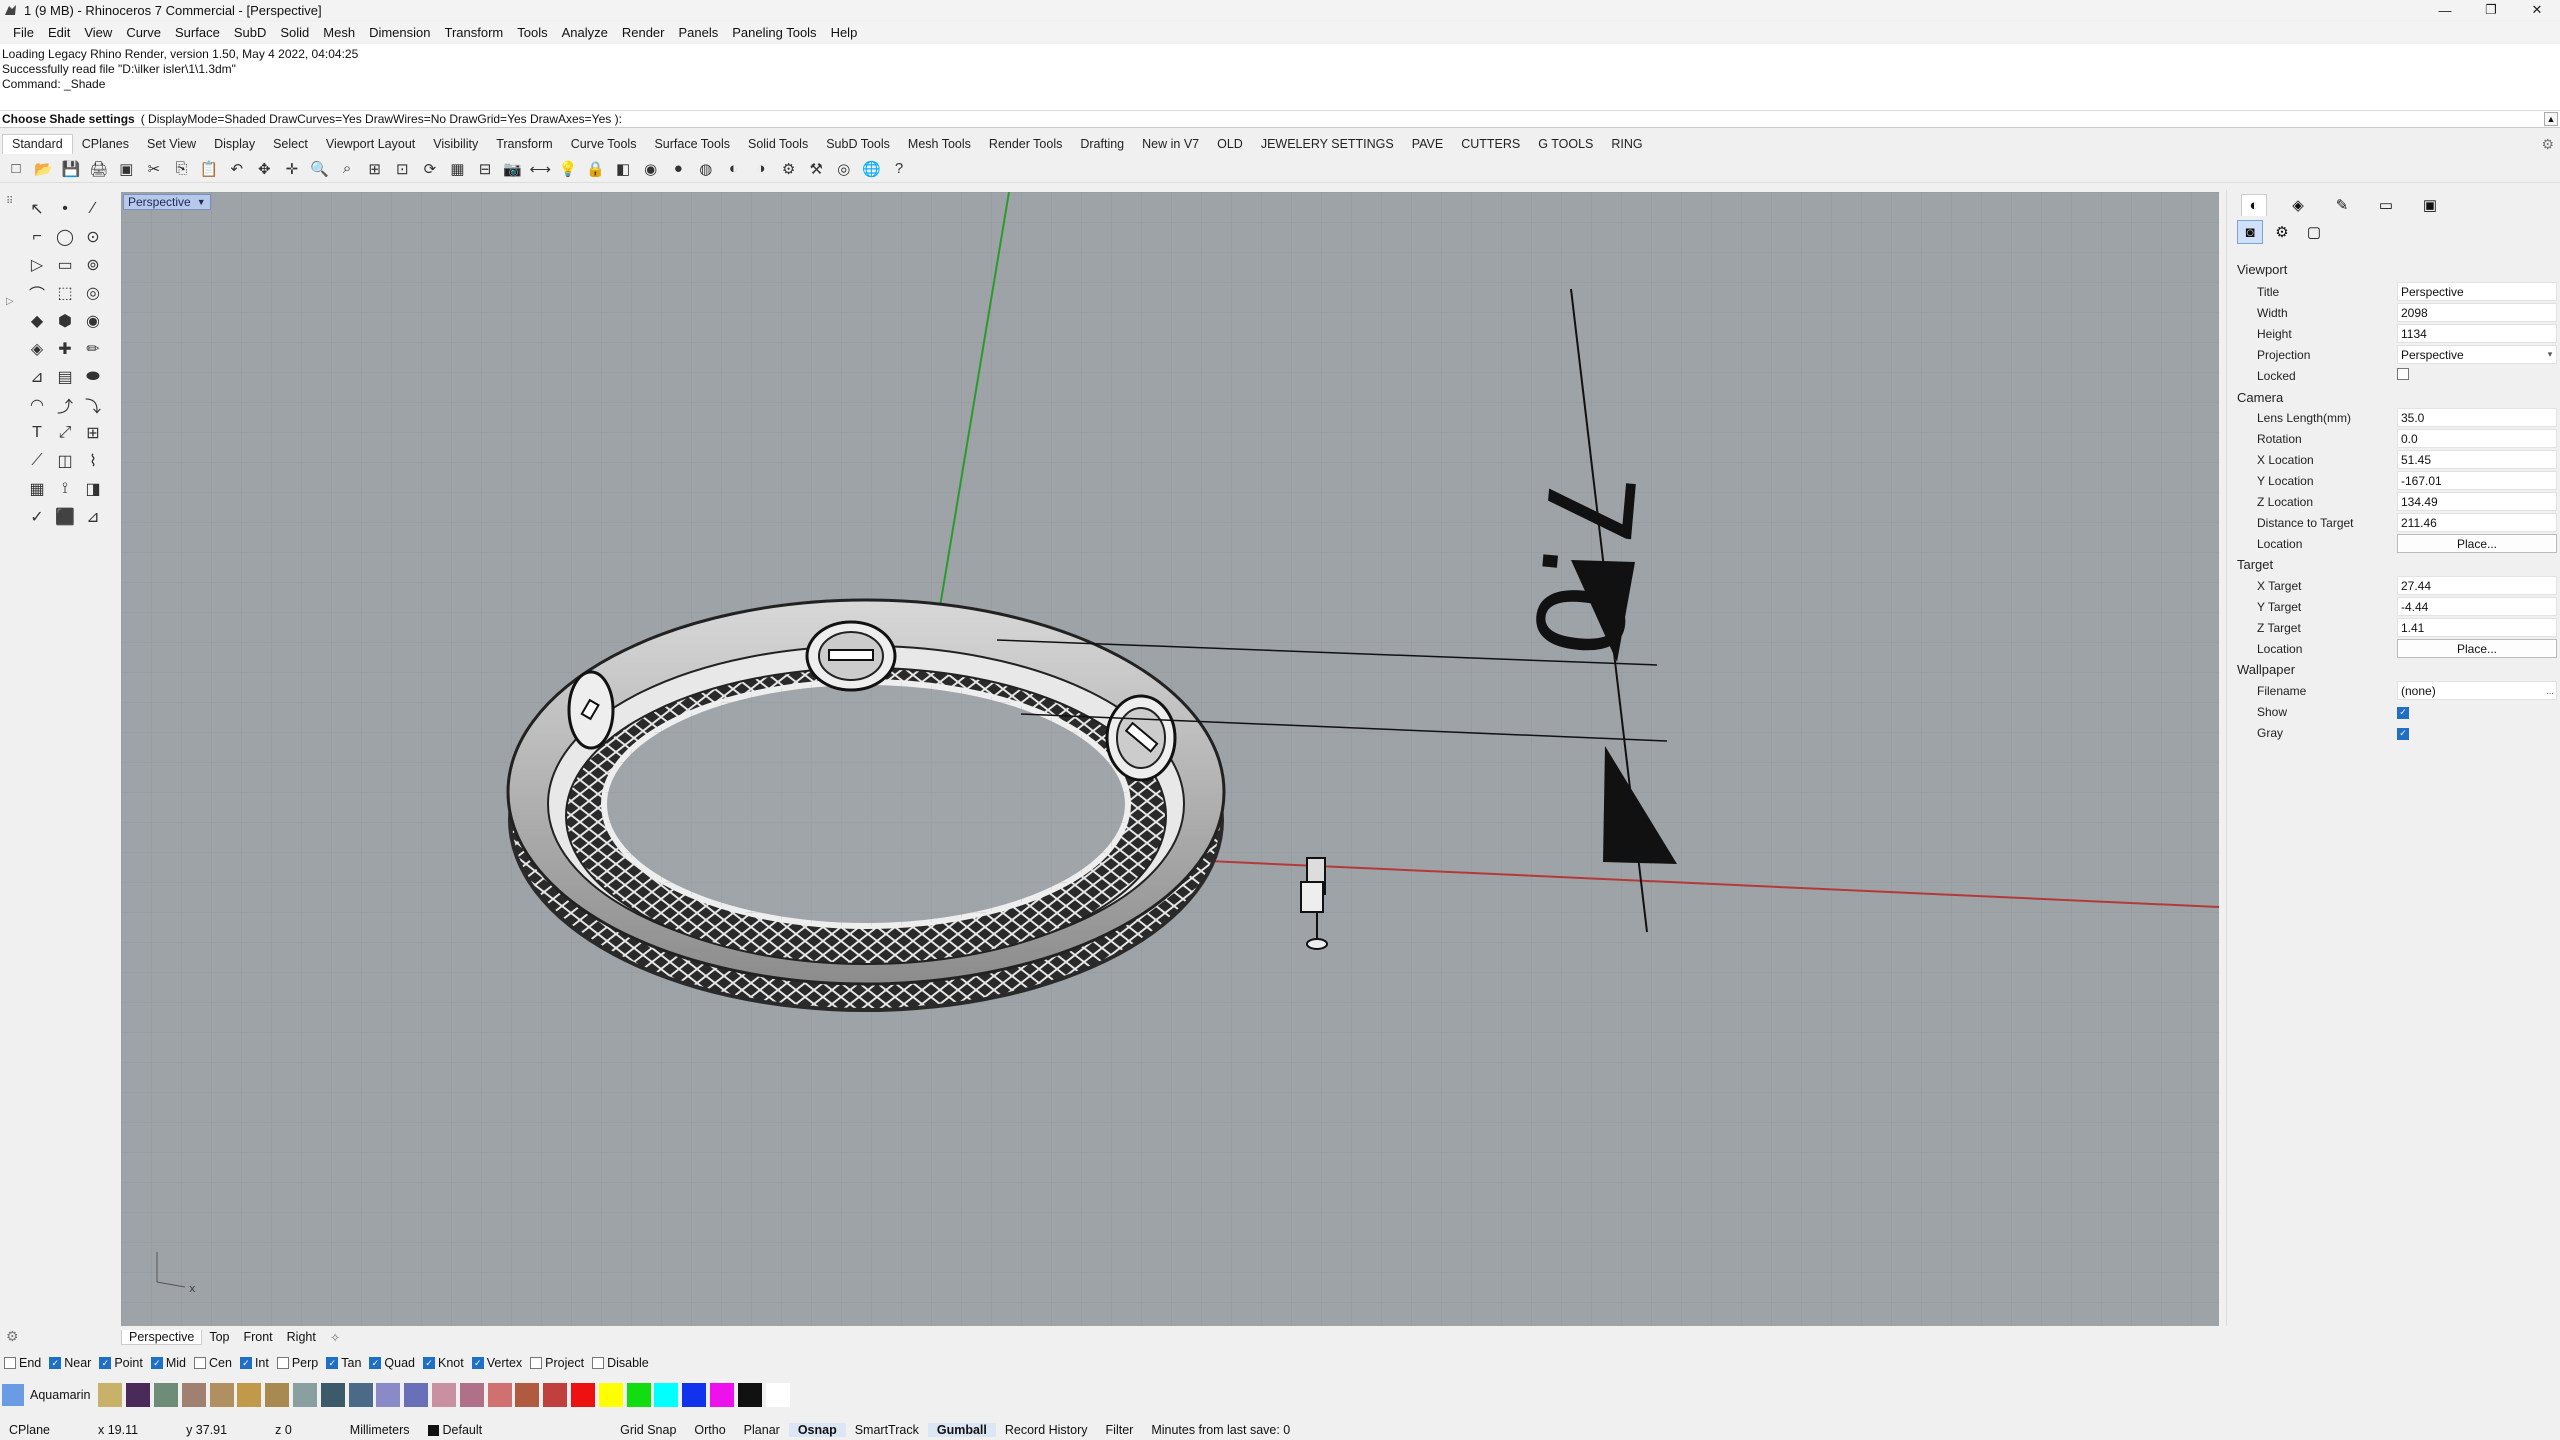  I want to click on planar-toggle: Planar, so click(762, 1430).